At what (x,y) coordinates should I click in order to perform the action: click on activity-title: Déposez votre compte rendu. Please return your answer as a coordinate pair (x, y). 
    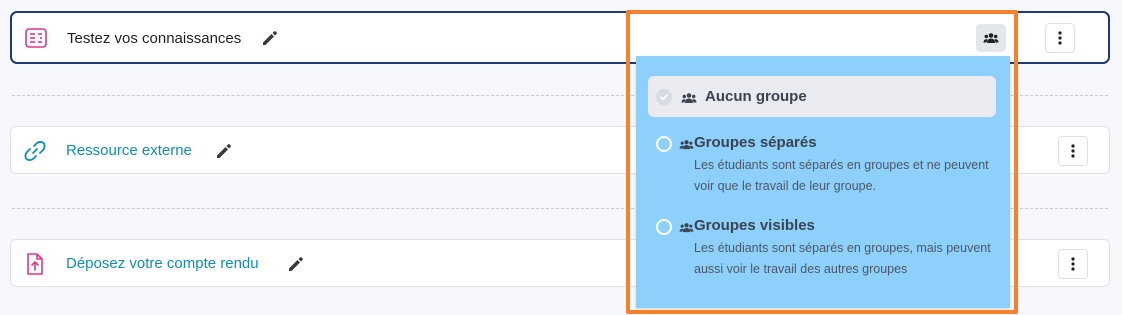
    Looking at the image, I should click on (162, 263).